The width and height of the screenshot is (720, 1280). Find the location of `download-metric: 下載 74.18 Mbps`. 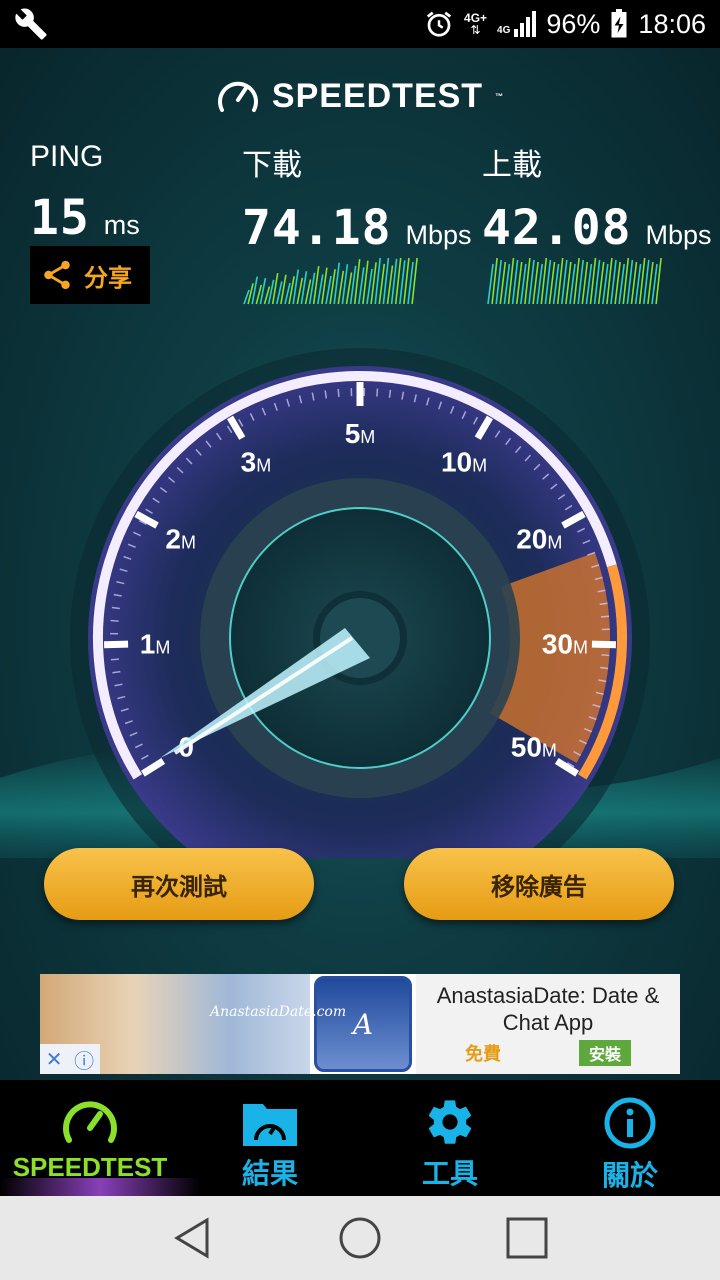

download-metric: 下載 74.18 Mbps is located at coordinates (357, 198).